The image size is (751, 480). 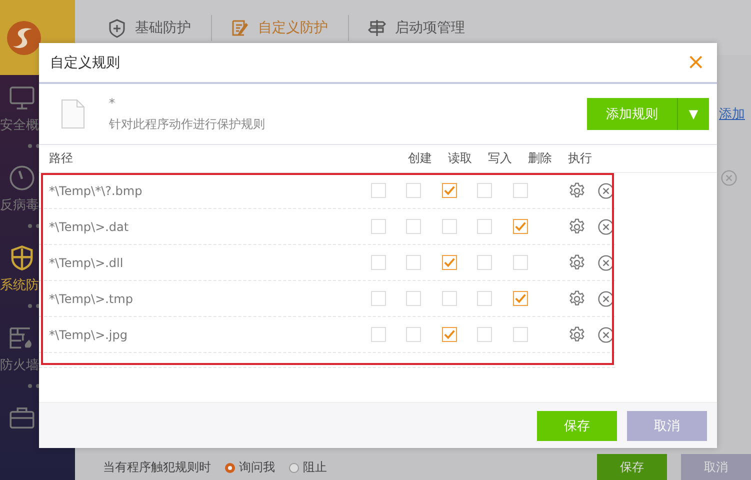 What do you see at coordinates (716, 467) in the screenshot?
I see `background-button: 取消` at bounding box center [716, 467].